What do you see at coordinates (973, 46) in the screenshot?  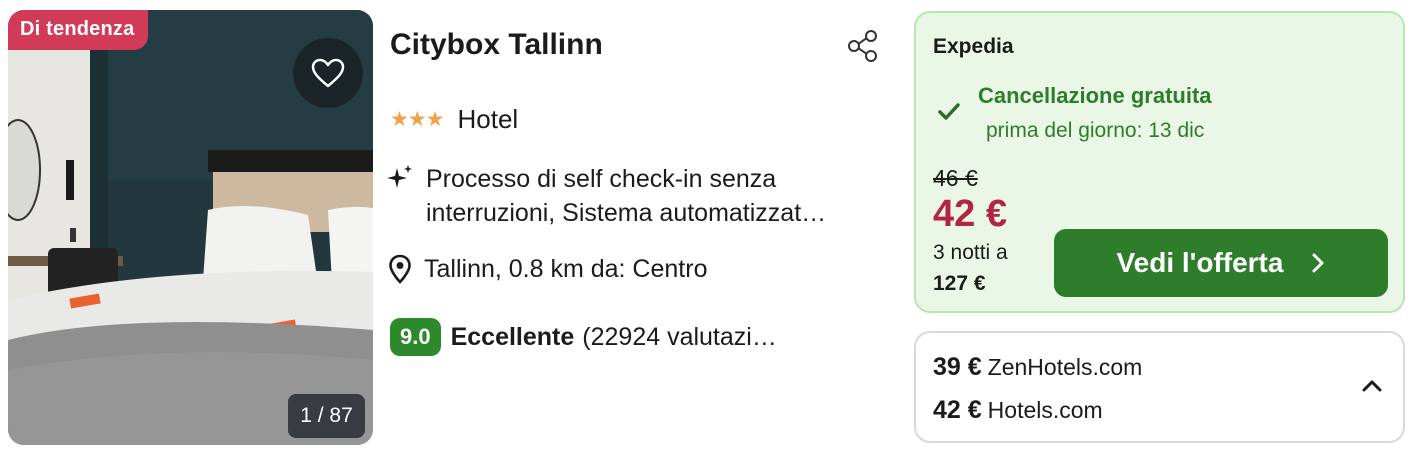 I see `offer-provider: Expedia` at bounding box center [973, 46].